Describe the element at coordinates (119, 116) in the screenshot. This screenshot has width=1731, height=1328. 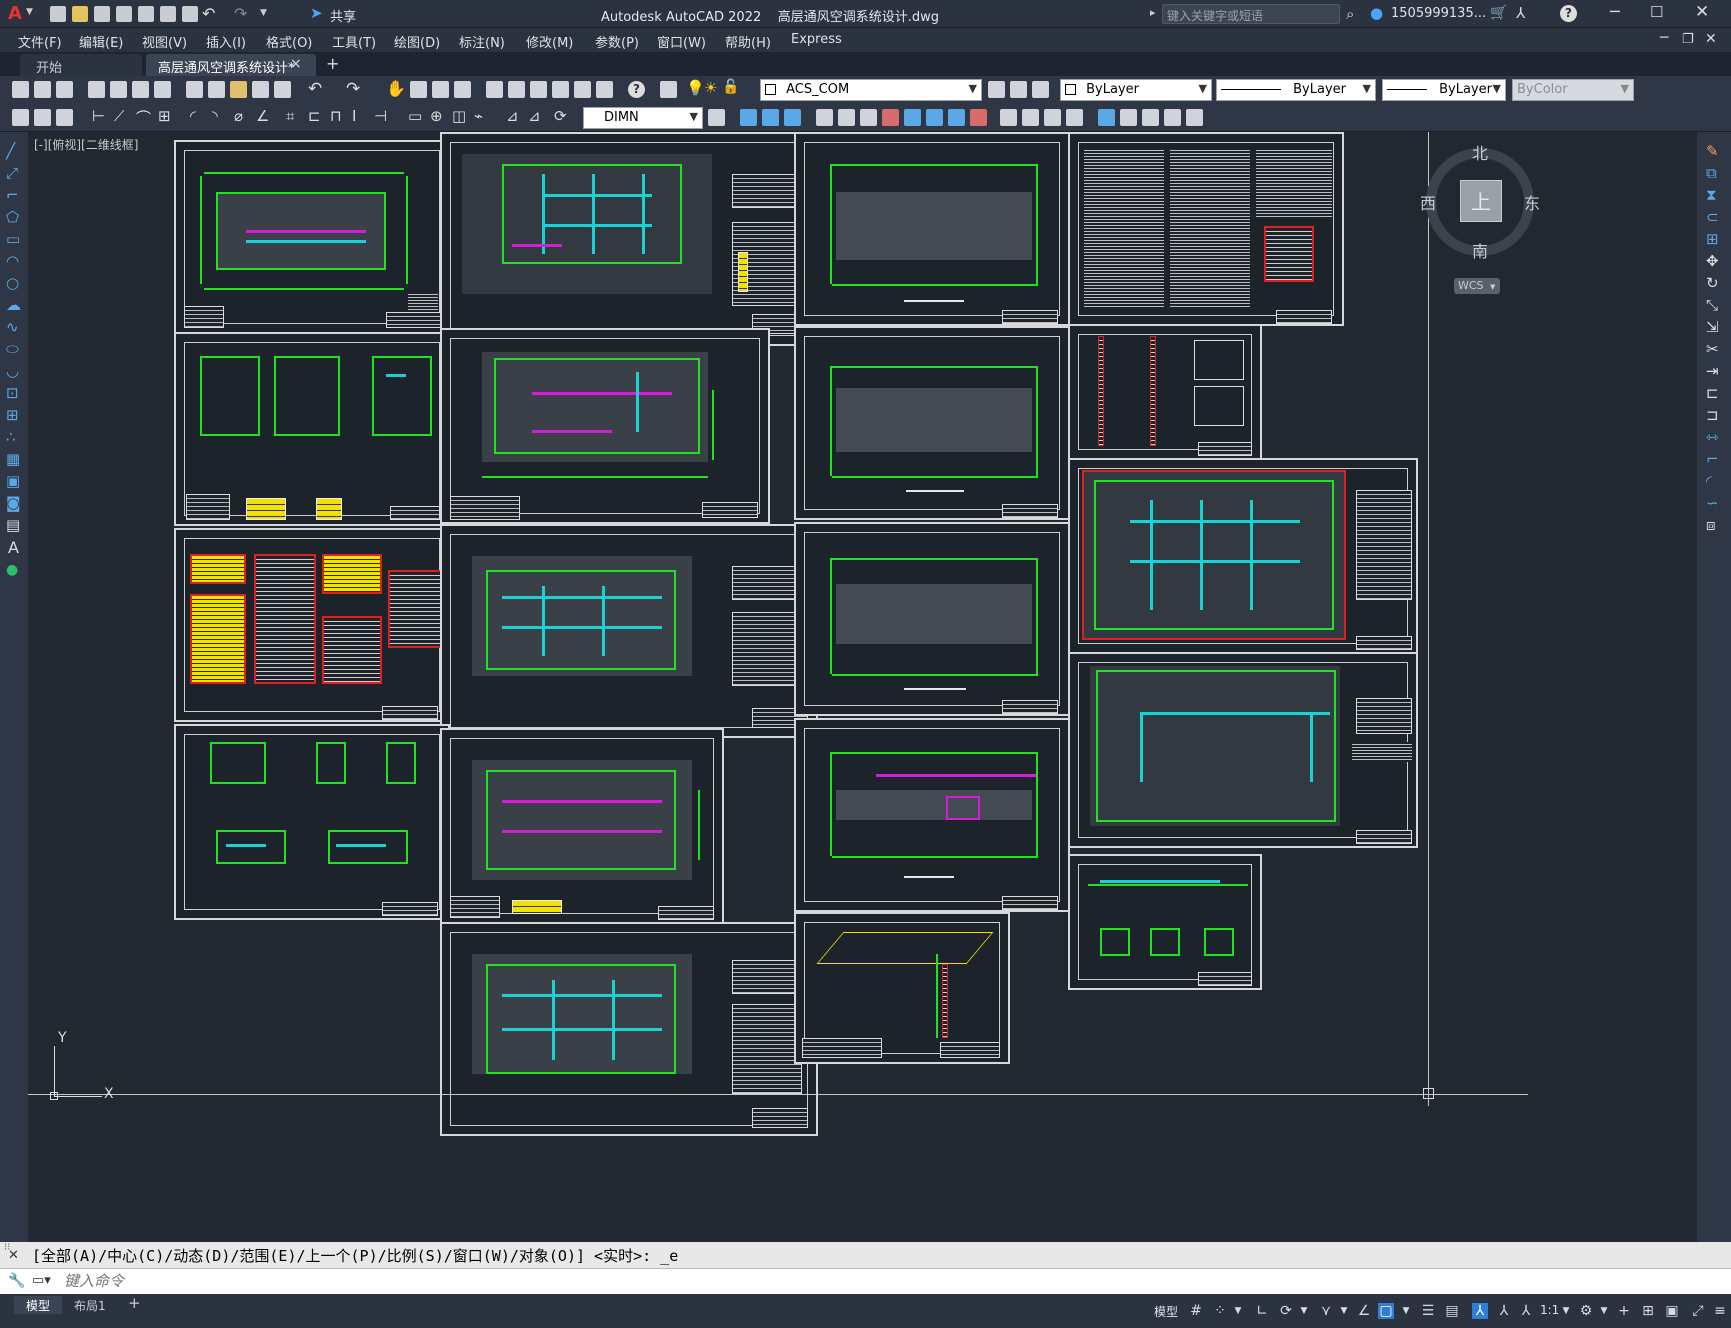
I see `dim-aligned-icon: ⟋` at that location.